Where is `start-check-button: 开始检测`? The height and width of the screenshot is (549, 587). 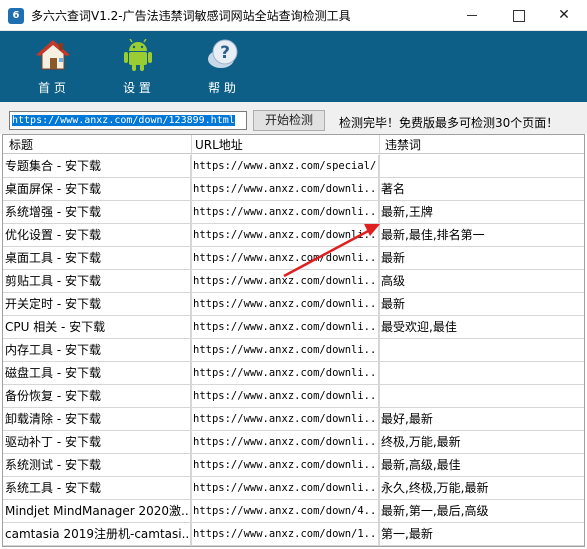 start-check-button: 开始检测 is located at coordinates (289, 120).